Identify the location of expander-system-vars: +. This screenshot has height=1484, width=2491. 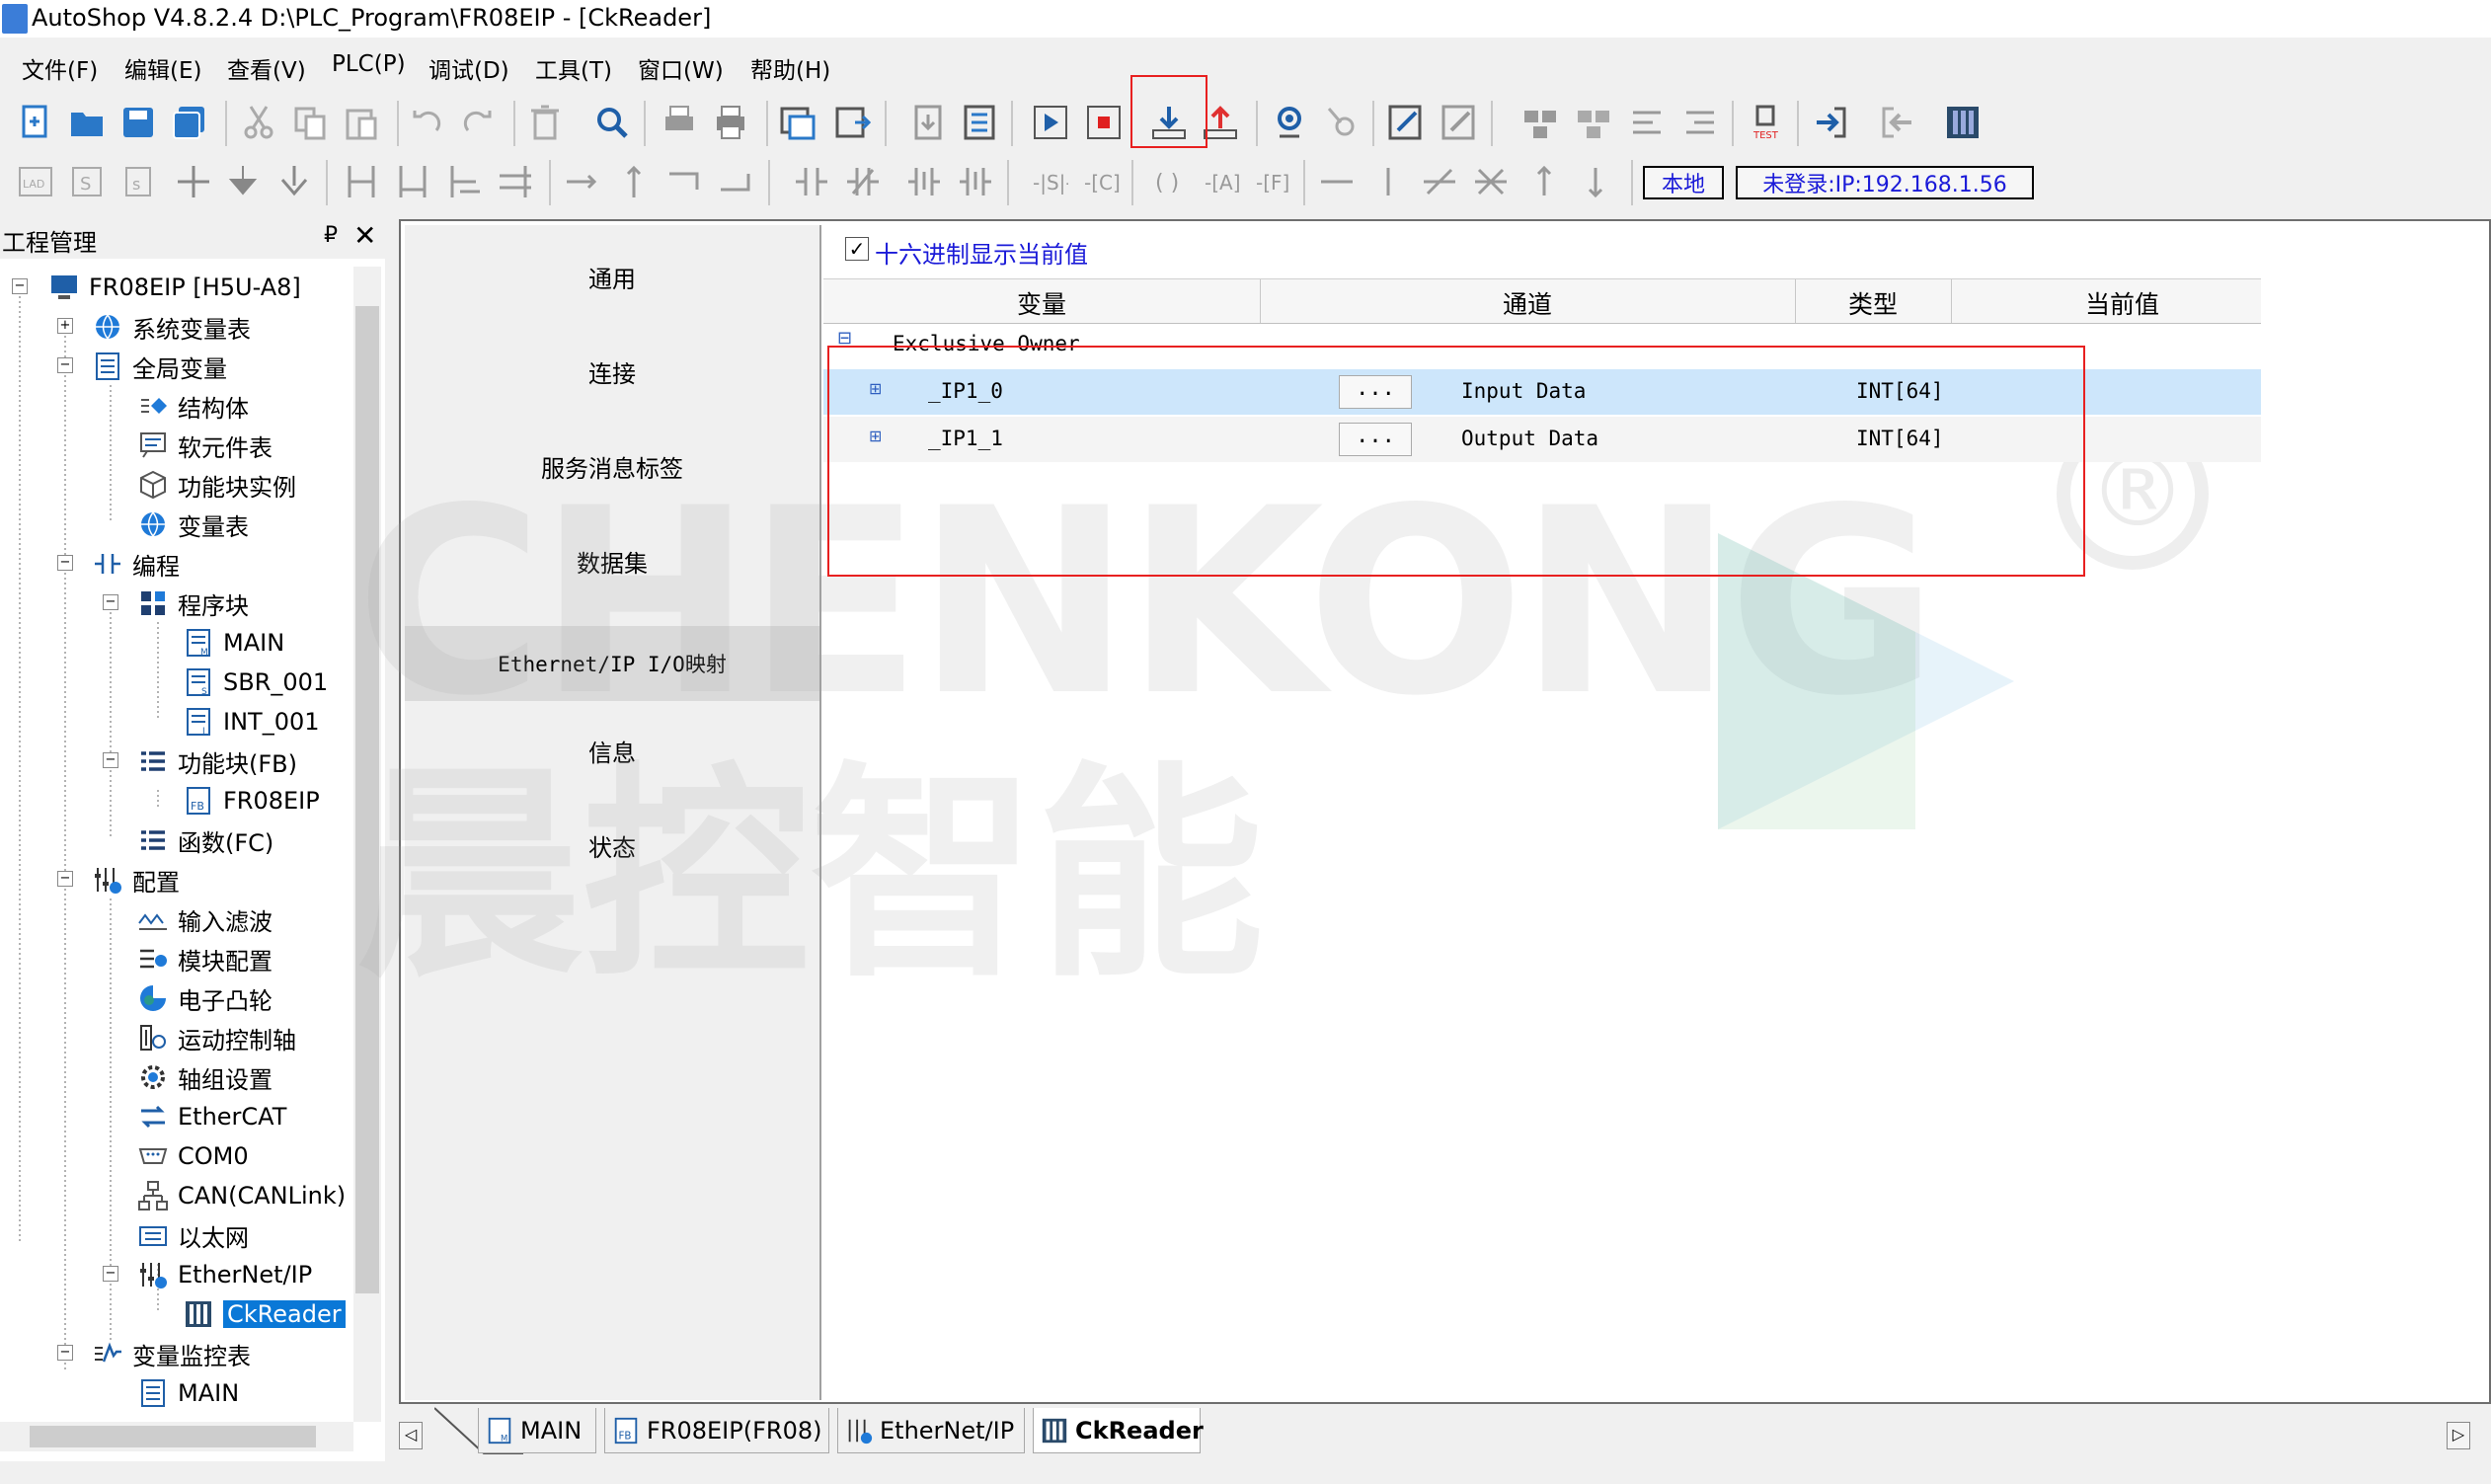
(65, 326).